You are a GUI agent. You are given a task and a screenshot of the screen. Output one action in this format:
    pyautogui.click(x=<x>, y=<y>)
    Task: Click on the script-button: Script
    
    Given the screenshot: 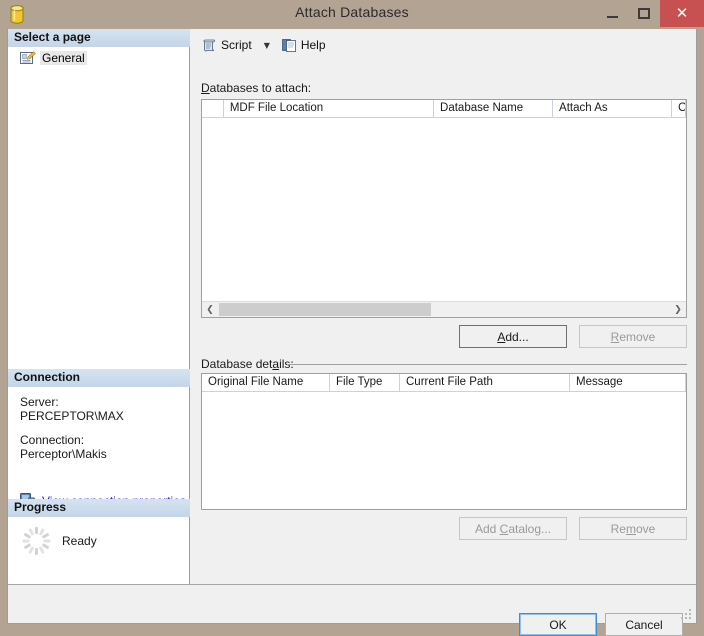 What is the action you would take?
    pyautogui.click(x=227, y=45)
    